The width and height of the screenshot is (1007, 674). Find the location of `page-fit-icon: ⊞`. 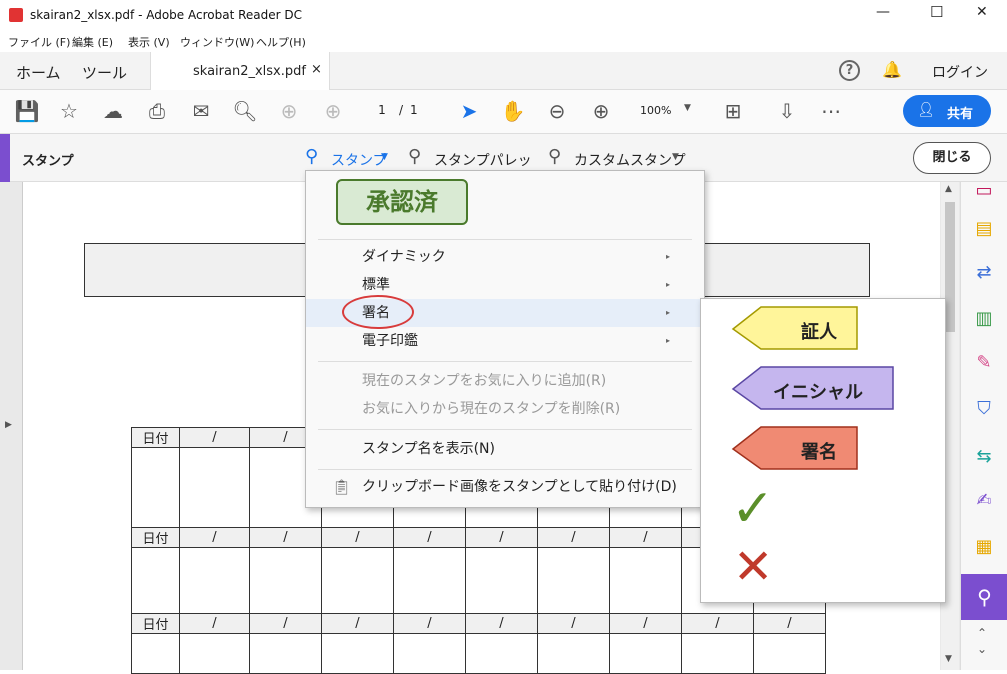

page-fit-icon: ⊞ is located at coordinates (733, 111).